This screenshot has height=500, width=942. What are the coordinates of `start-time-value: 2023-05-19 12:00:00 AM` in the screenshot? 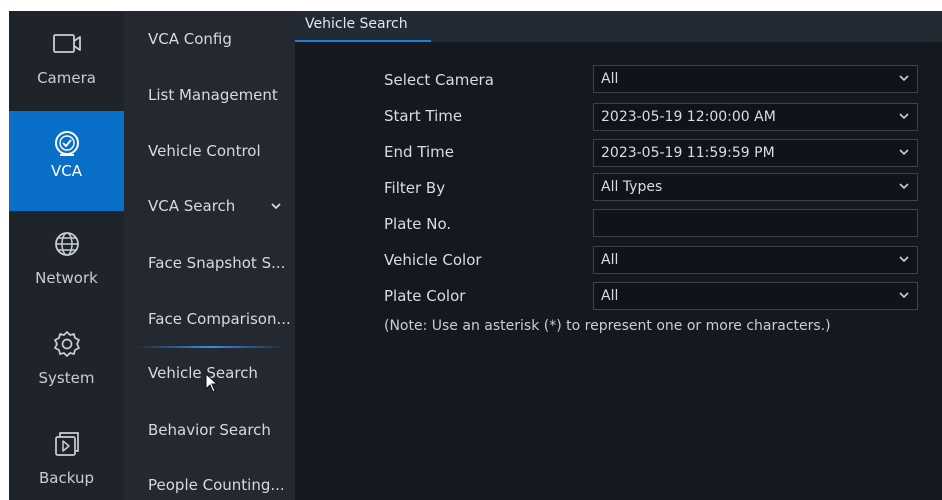 It's located at (688, 117).